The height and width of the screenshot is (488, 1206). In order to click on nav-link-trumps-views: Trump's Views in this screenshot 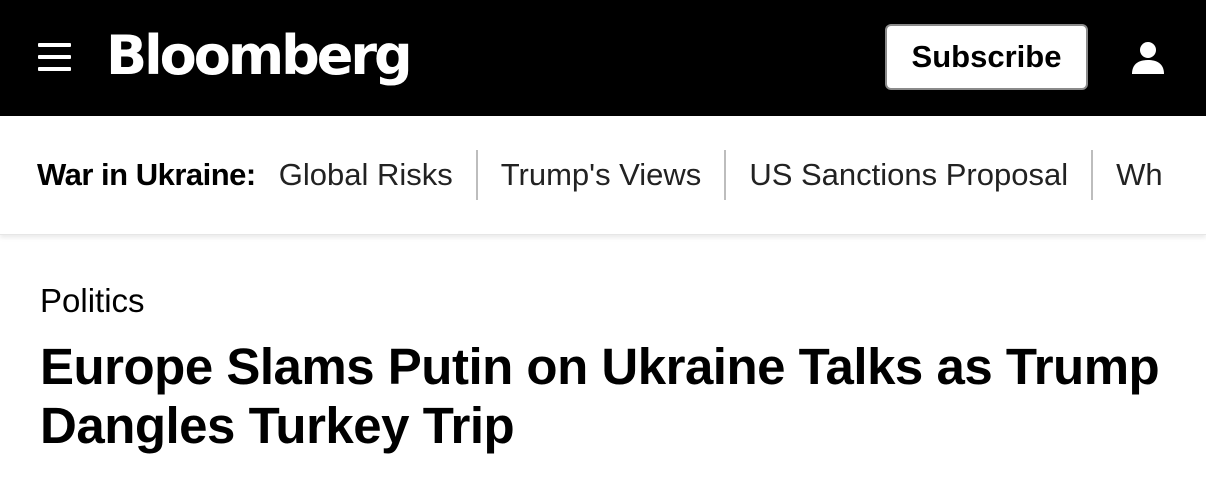, I will do `click(602, 175)`.